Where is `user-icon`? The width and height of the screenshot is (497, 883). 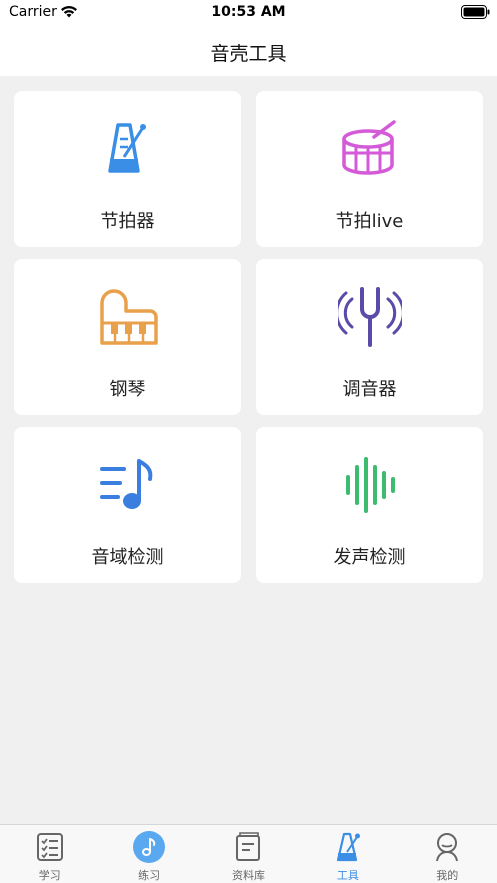 user-icon is located at coordinates (447, 847).